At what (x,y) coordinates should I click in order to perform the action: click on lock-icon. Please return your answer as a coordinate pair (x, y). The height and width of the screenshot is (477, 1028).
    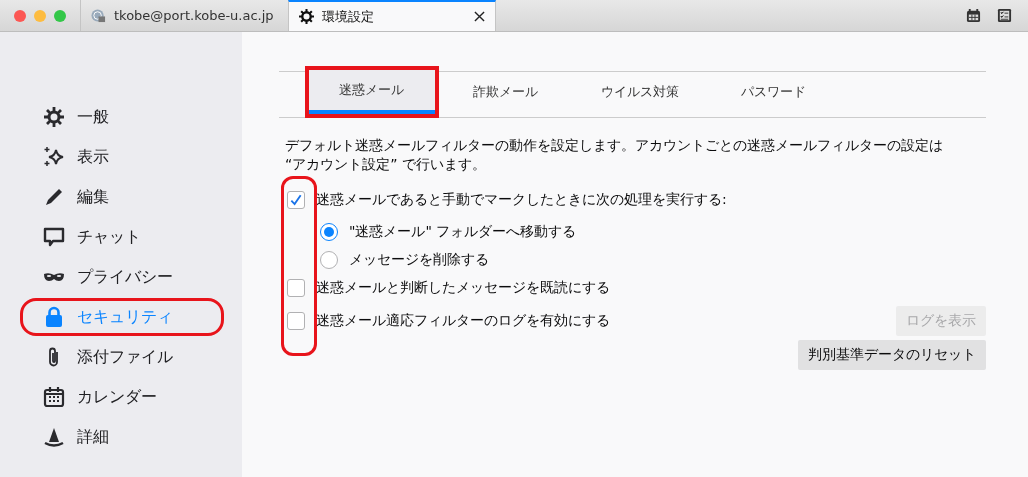
    Looking at the image, I should click on (54, 317).